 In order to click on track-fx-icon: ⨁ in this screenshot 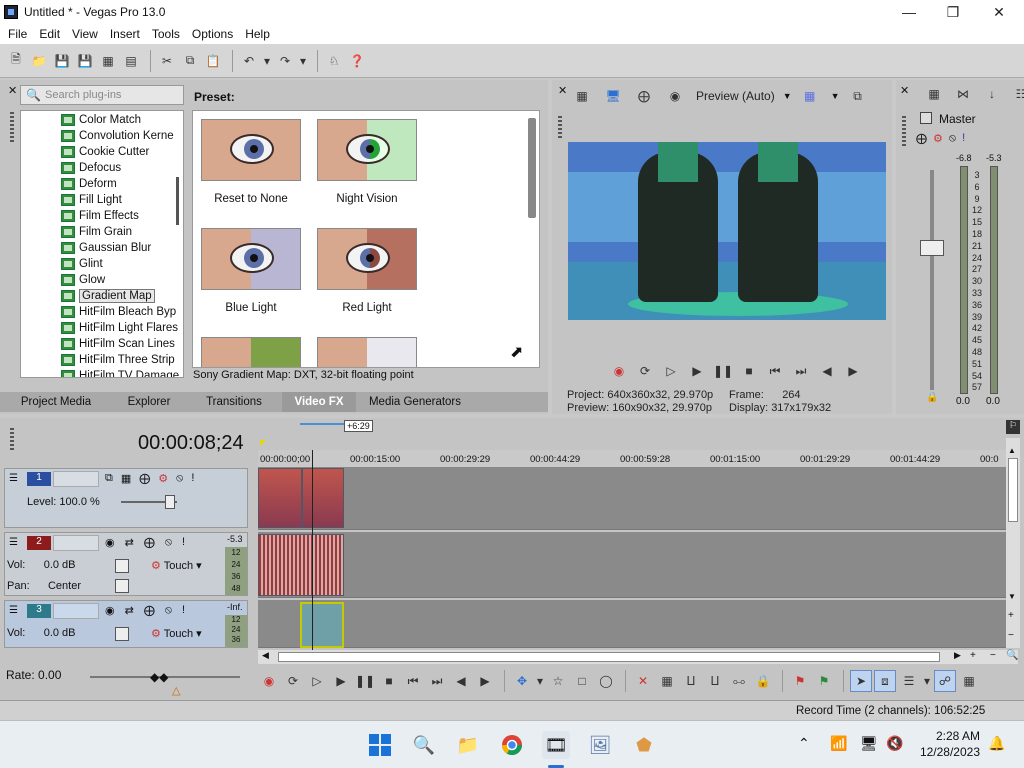, I will do `click(149, 542)`.